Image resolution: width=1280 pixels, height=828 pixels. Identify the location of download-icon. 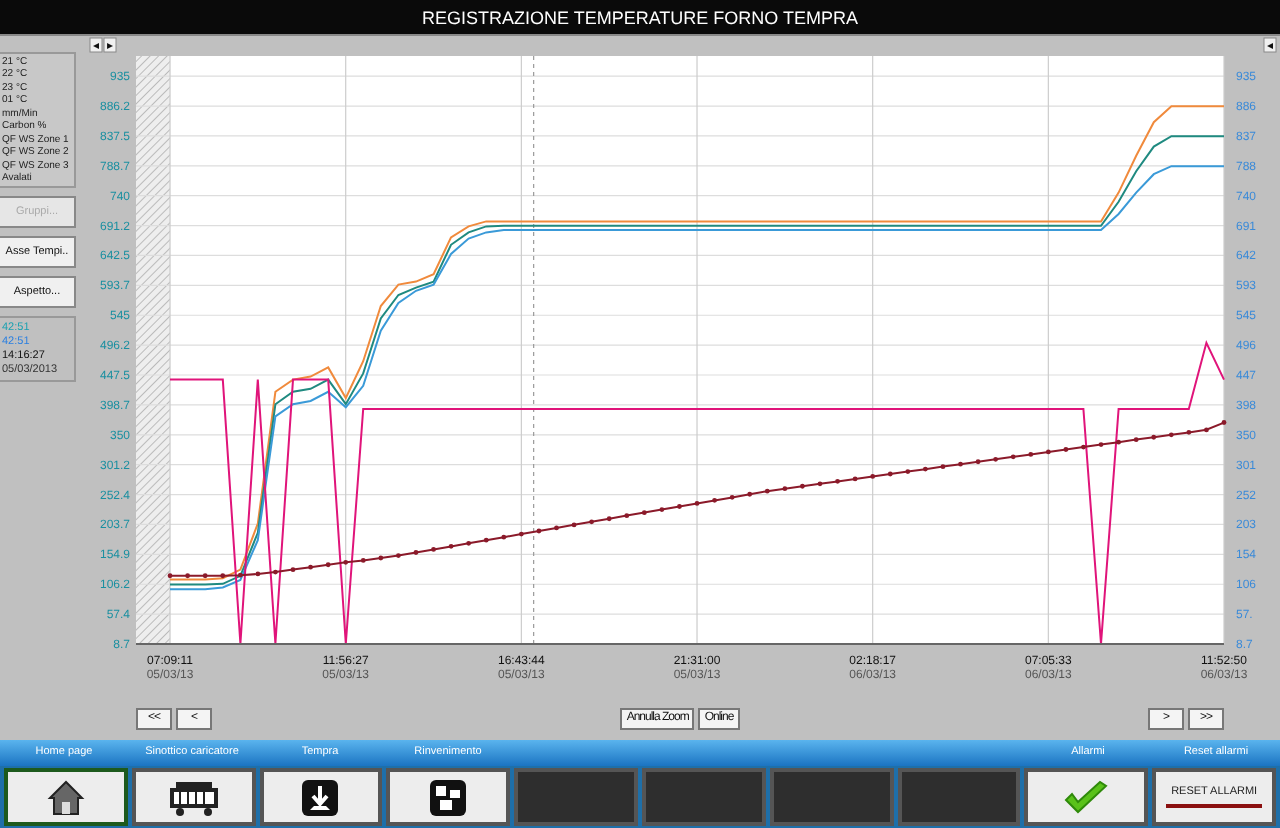
(320, 797).